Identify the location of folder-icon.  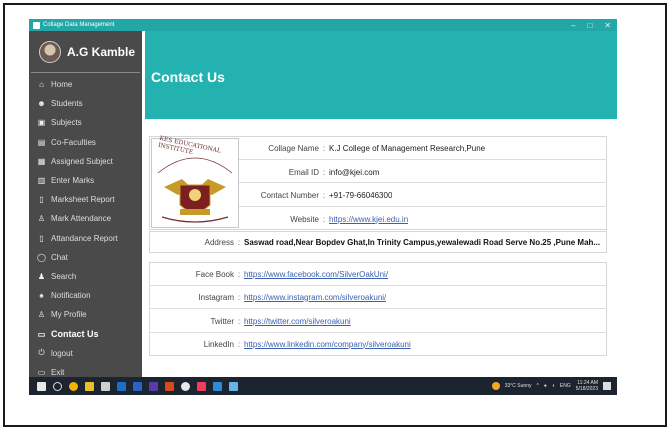
(89, 386).